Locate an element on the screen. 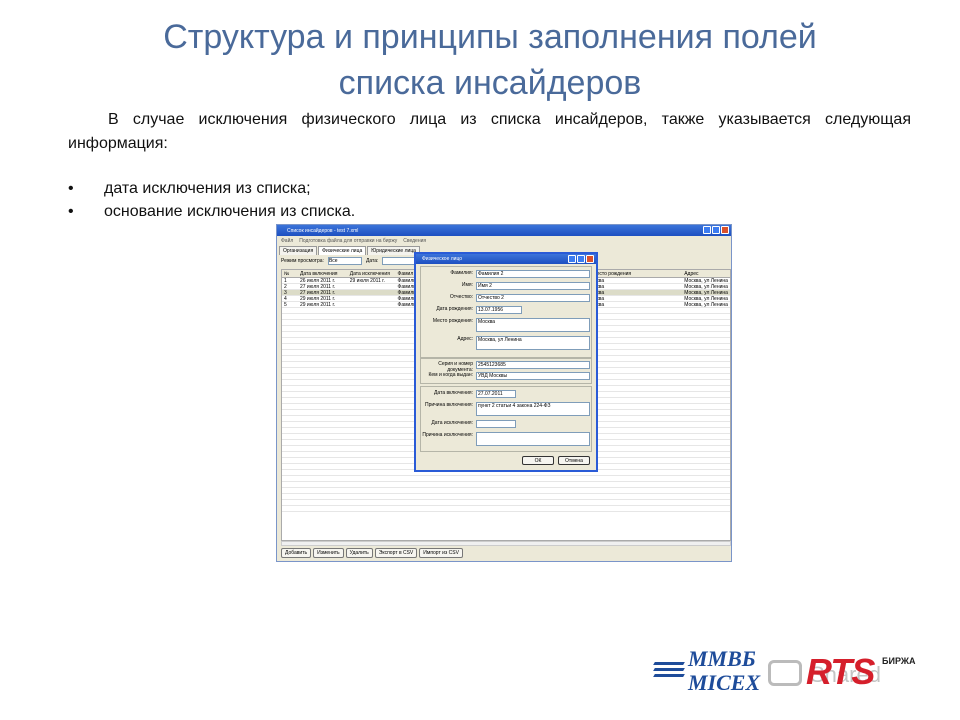 This screenshot has height=720, width=960. import-csv-button: Импорт из CSV is located at coordinates (441, 553).